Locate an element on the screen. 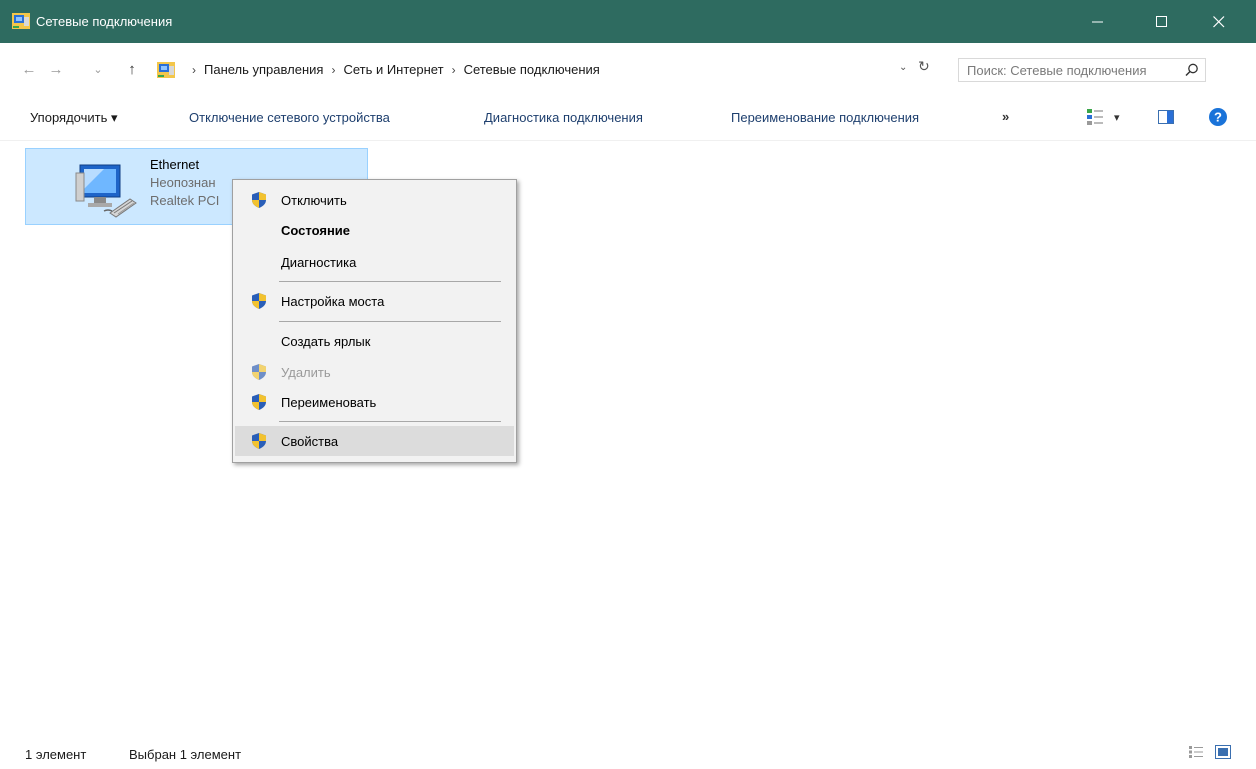 This screenshot has width=1256, height=769. back-arrow-icon: ← is located at coordinates (29, 69).